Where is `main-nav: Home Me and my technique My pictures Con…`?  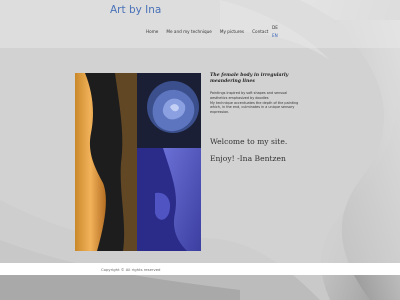
main-nav: Home Me and my technique My pictures Con… is located at coordinates (207, 31).